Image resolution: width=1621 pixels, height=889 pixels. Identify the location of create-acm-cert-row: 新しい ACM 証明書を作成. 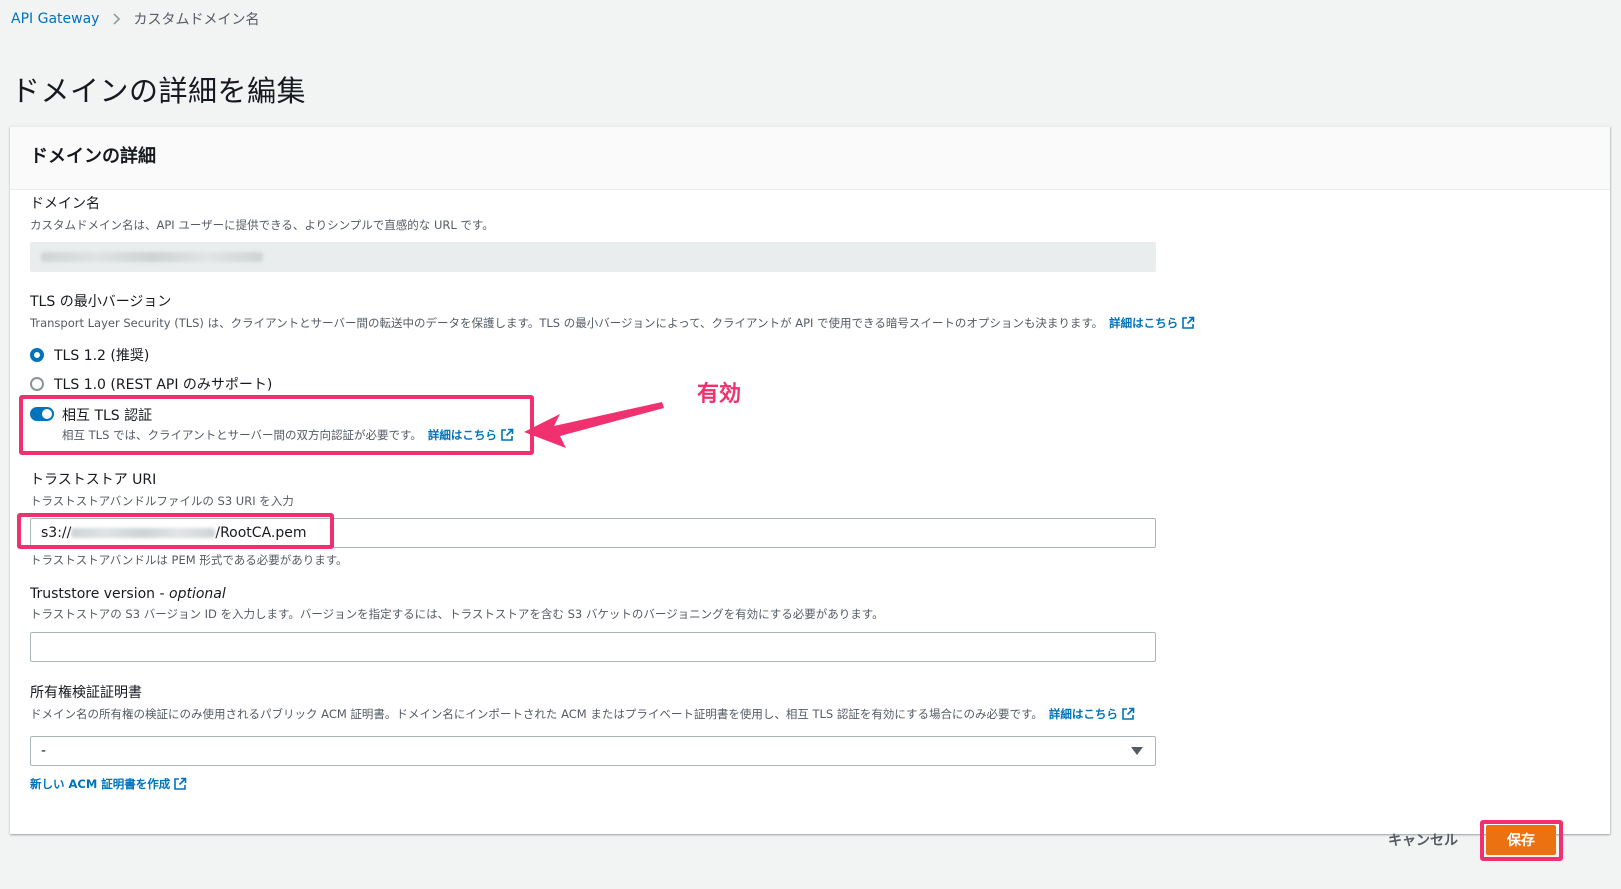
(593, 784).